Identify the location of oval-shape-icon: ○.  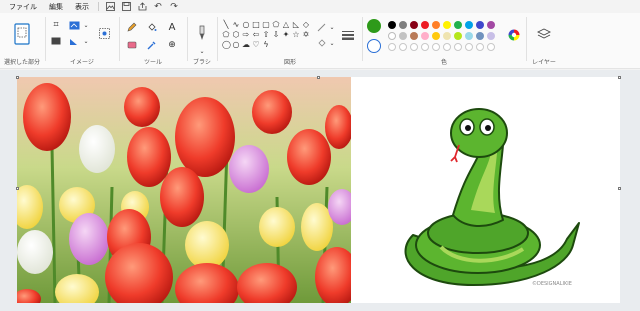
(246, 25).